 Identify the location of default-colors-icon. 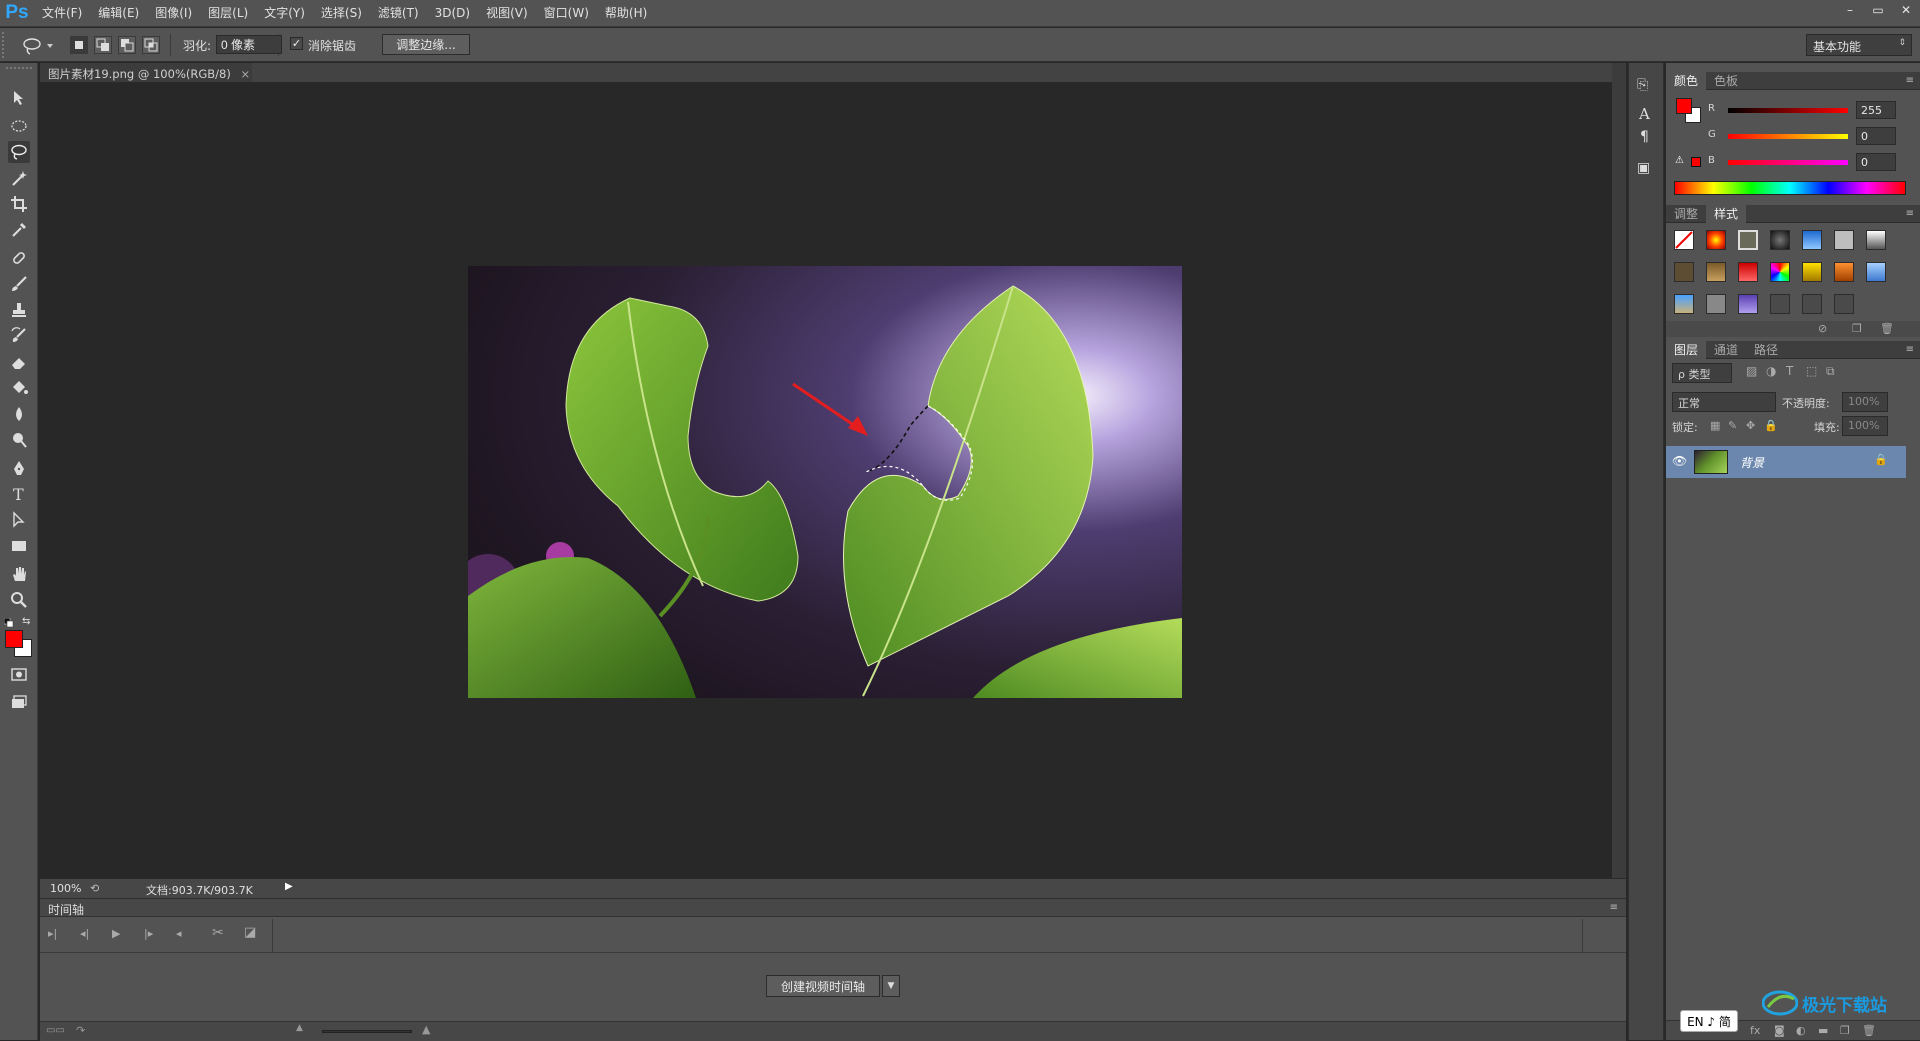
(8, 622).